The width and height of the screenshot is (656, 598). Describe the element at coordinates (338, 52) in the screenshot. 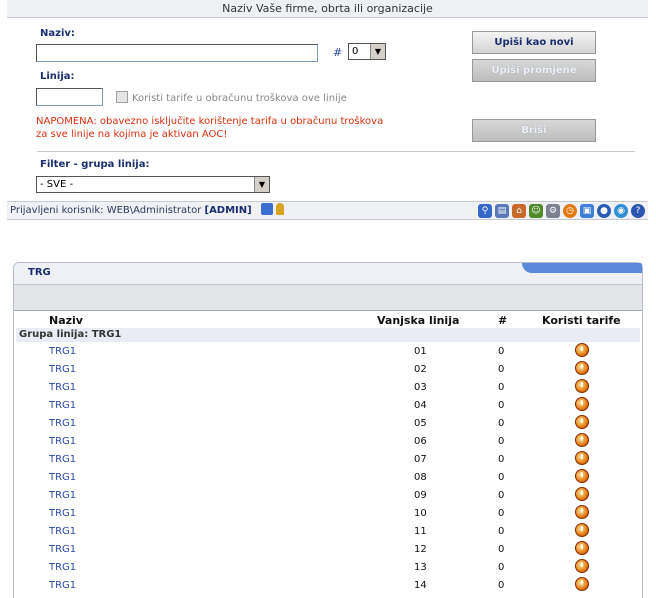

I see `hash-label: #` at that location.